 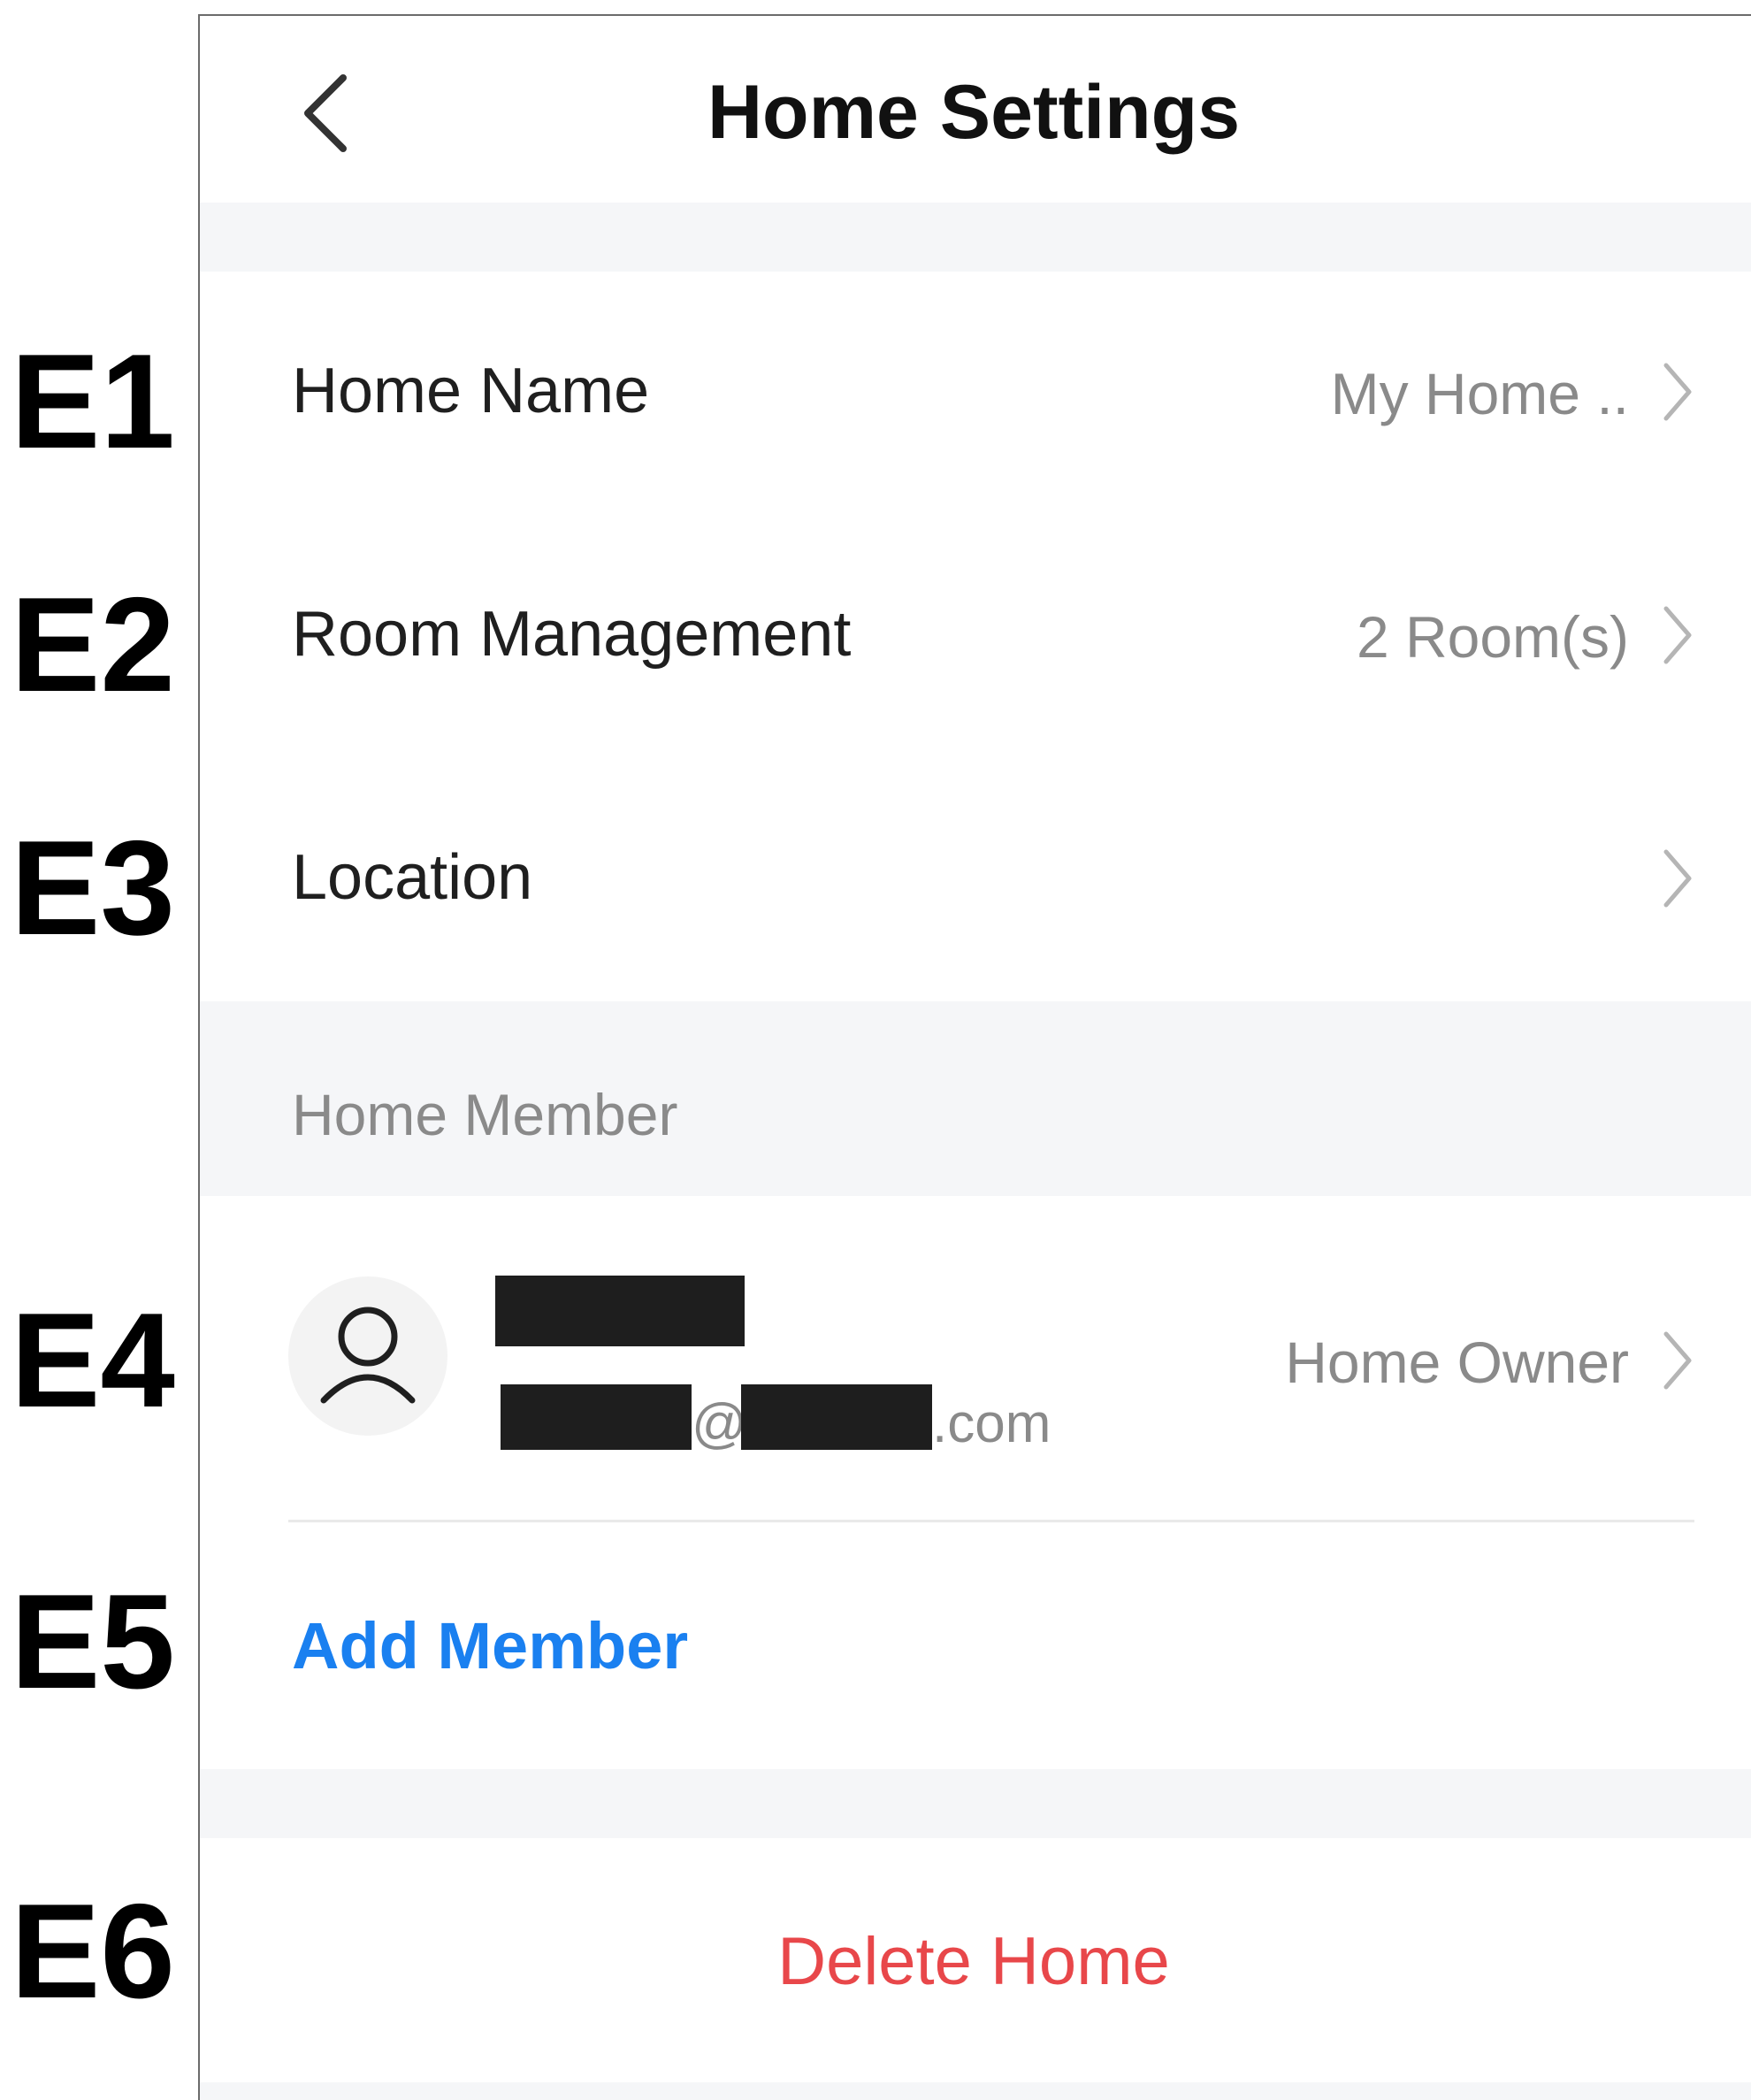 What do you see at coordinates (93, 401) in the screenshot?
I see `callout-e1: E1` at bounding box center [93, 401].